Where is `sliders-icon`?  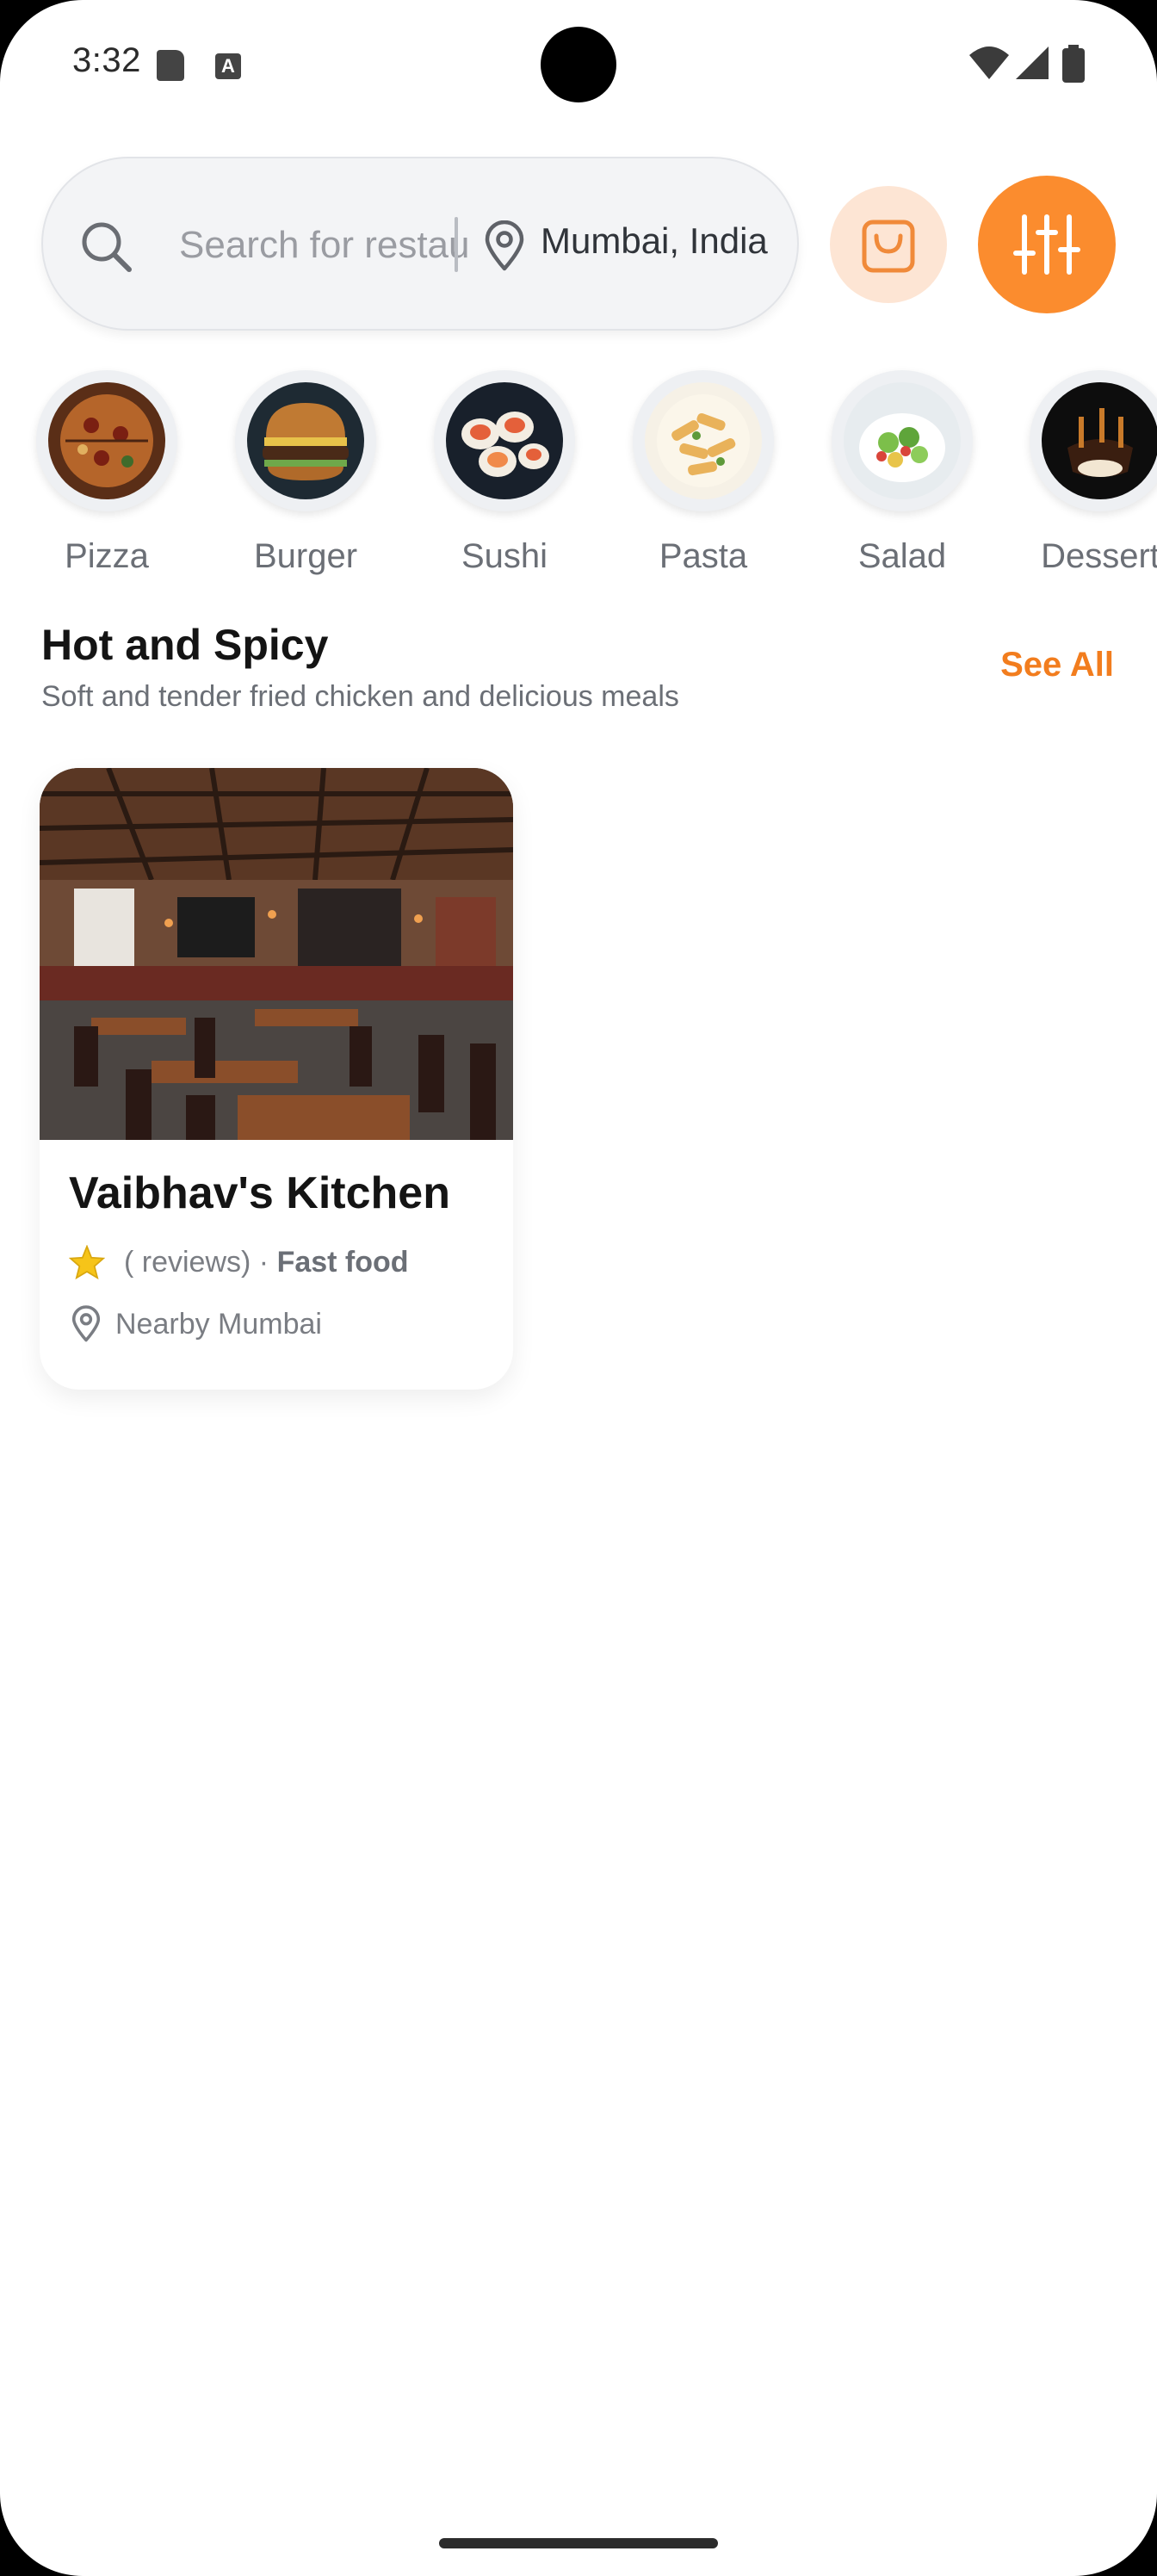
sliders-icon is located at coordinates (1046, 245).